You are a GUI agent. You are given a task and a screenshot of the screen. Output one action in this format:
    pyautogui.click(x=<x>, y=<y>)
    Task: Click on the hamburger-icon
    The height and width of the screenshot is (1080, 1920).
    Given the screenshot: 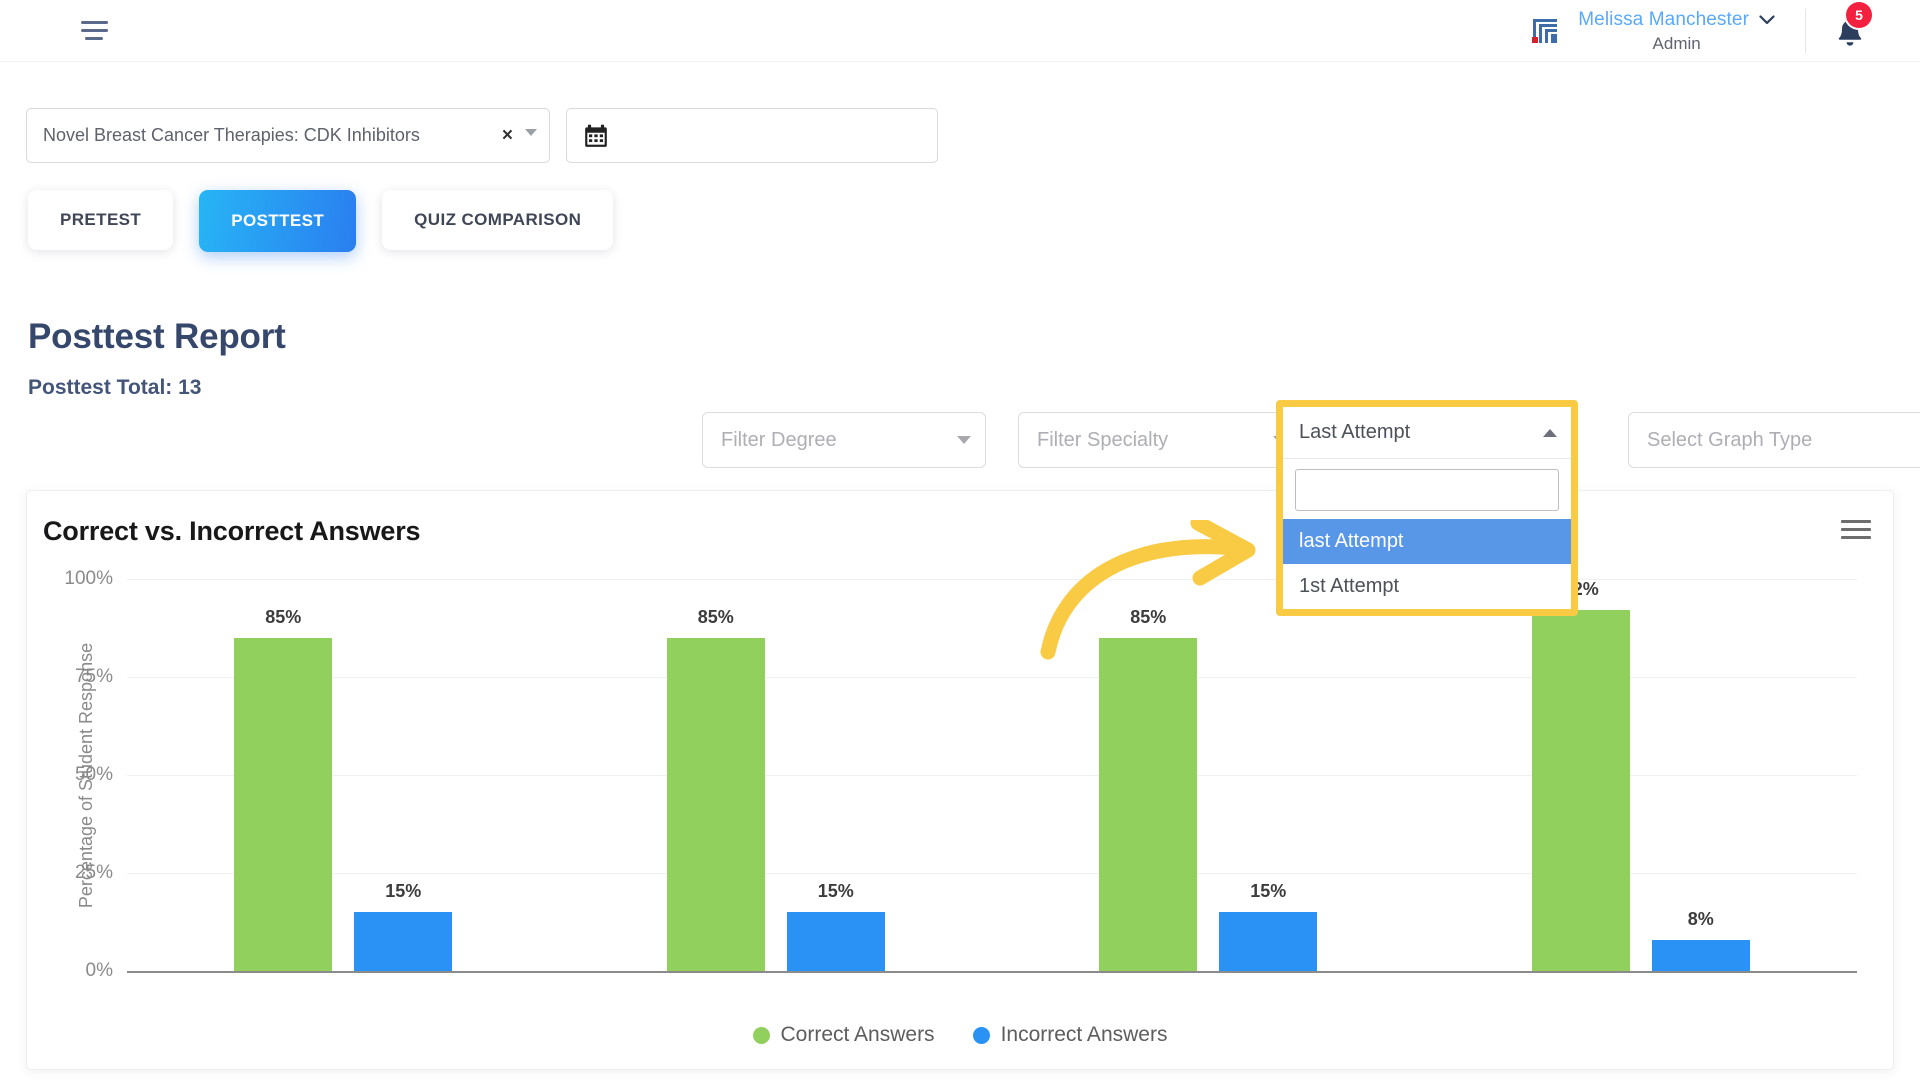 What is the action you would take?
    pyautogui.click(x=94, y=30)
    